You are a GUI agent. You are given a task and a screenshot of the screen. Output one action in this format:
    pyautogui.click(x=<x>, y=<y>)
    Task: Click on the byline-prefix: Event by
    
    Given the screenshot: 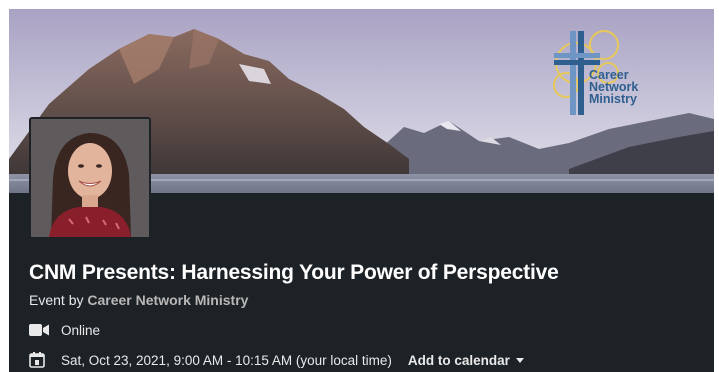 What is the action you would take?
    pyautogui.click(x=56, y=300)
    